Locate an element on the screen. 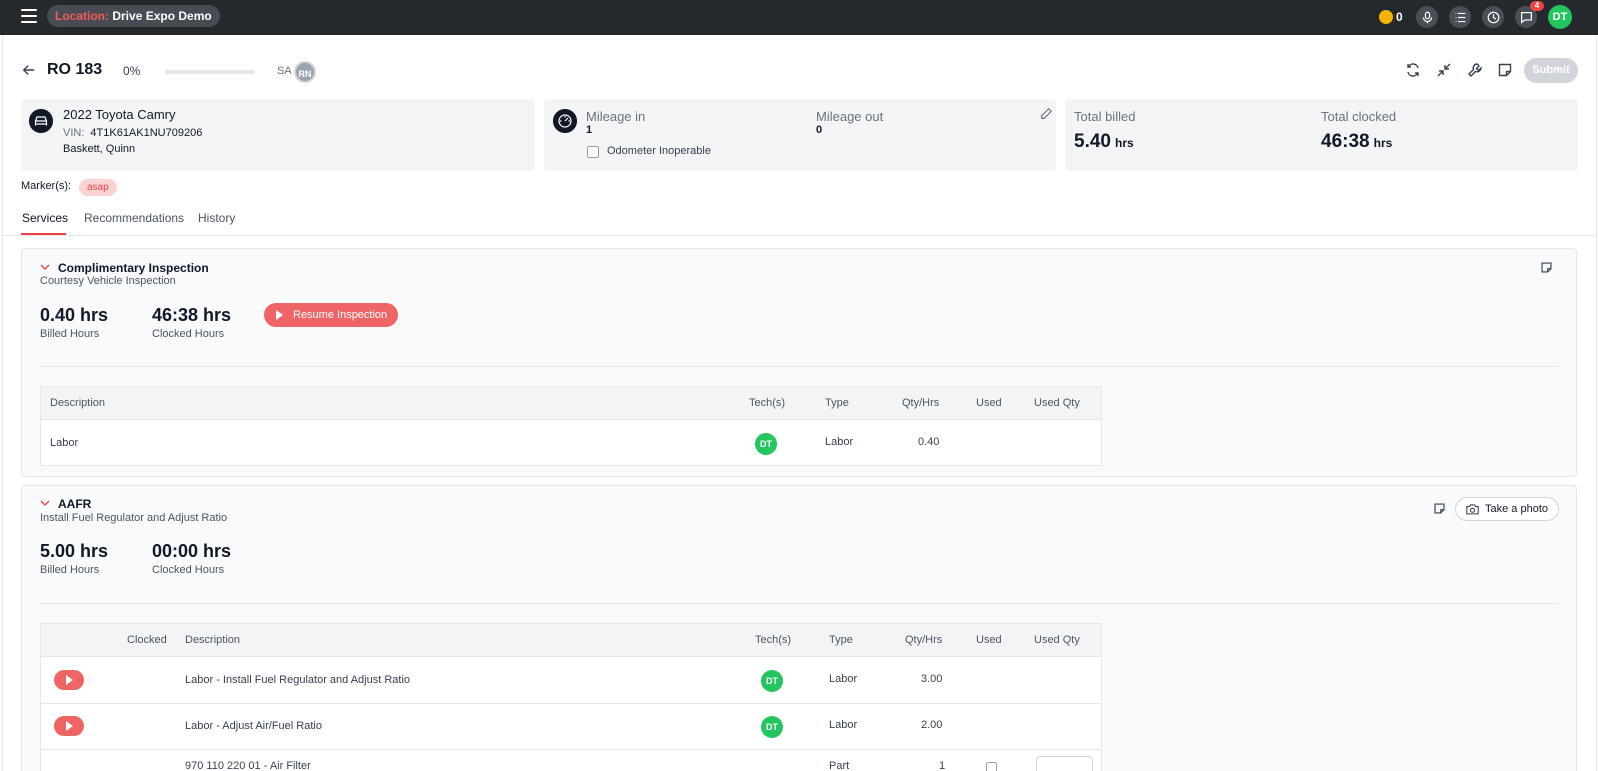 This screenshot has width=1598, height=771. collapse-icon is located at coordinates (1444, 70).